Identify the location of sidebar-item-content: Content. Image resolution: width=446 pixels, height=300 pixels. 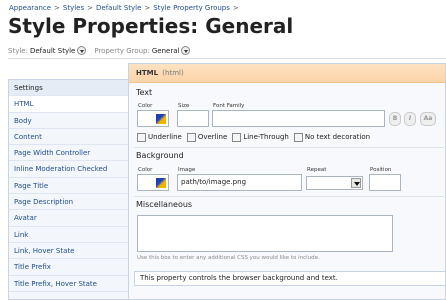
(68, 137).